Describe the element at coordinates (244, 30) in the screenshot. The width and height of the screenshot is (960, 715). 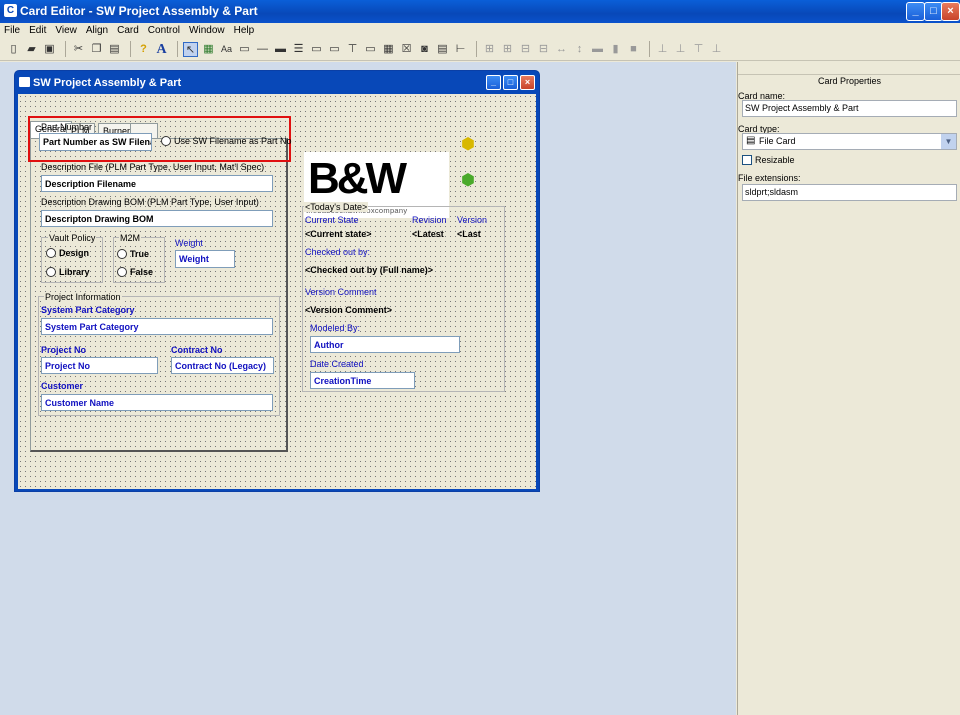
I see `menu-help: Help` at that location.